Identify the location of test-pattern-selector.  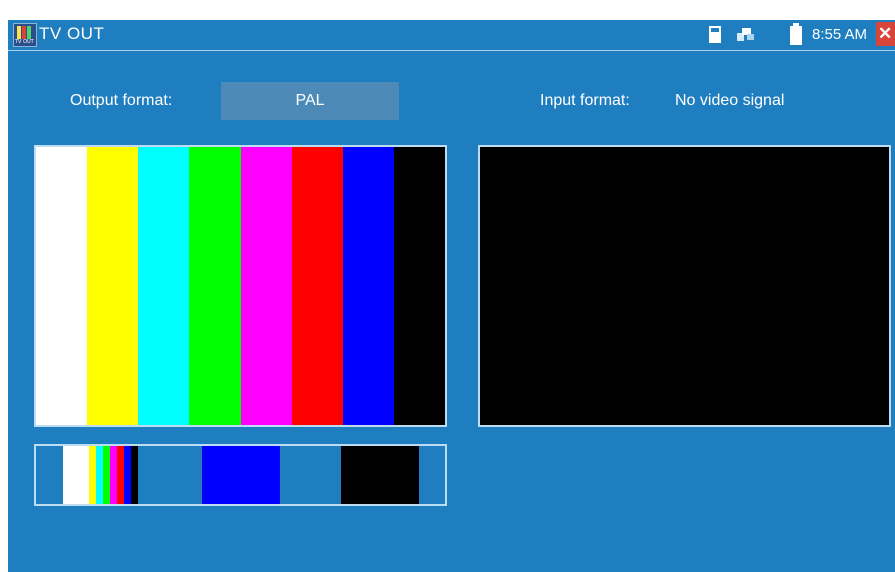
(240, 475).